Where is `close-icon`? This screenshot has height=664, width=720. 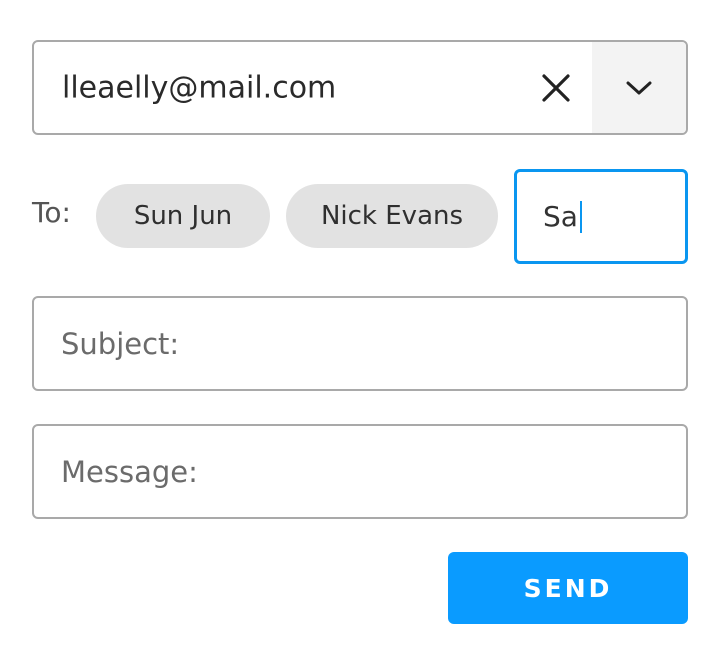
close-icon is located at coordinates (556, 87).